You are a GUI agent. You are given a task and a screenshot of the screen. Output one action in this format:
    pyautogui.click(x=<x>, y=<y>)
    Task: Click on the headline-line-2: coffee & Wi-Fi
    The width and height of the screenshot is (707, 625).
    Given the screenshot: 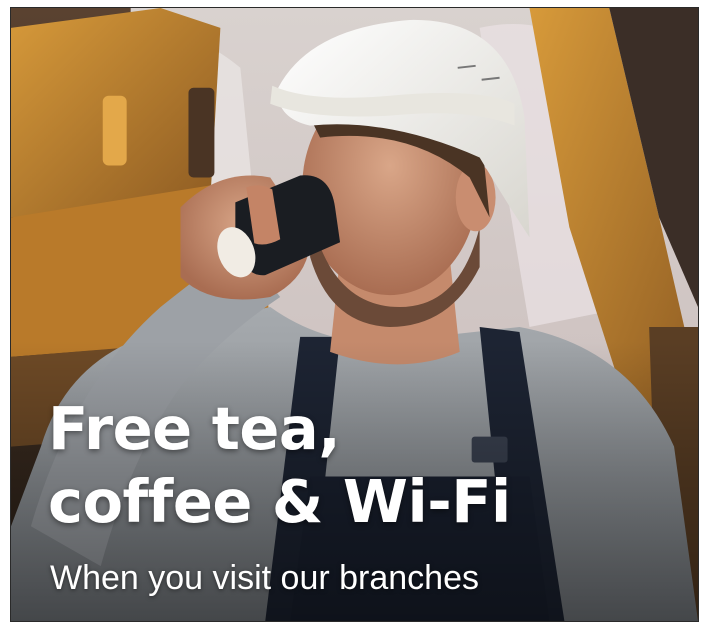 What is the action you would take?
    pyautogui.click(x=279, y=501)
    